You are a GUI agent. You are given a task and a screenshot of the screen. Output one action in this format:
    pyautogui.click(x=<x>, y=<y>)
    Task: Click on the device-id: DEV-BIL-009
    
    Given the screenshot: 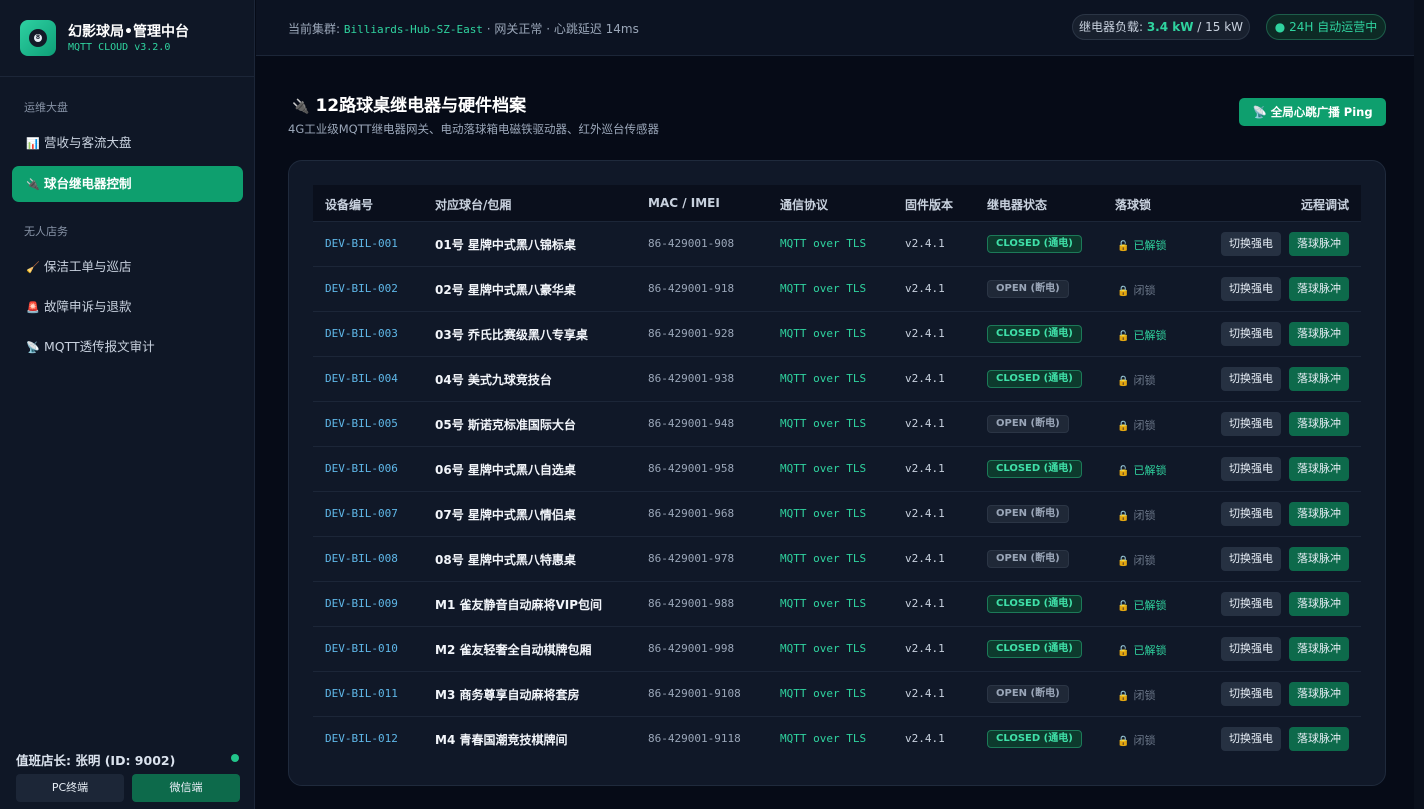 What is the action you would take?
    pyautogui.click(x=361, y=603)
    